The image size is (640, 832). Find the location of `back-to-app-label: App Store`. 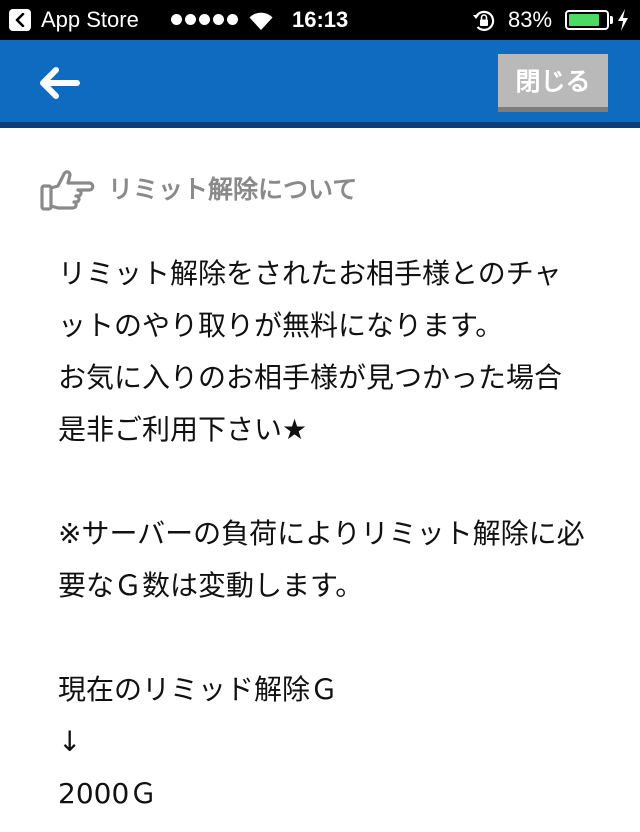

back-to-app-label: App Store is located at coordinates (90, 20).